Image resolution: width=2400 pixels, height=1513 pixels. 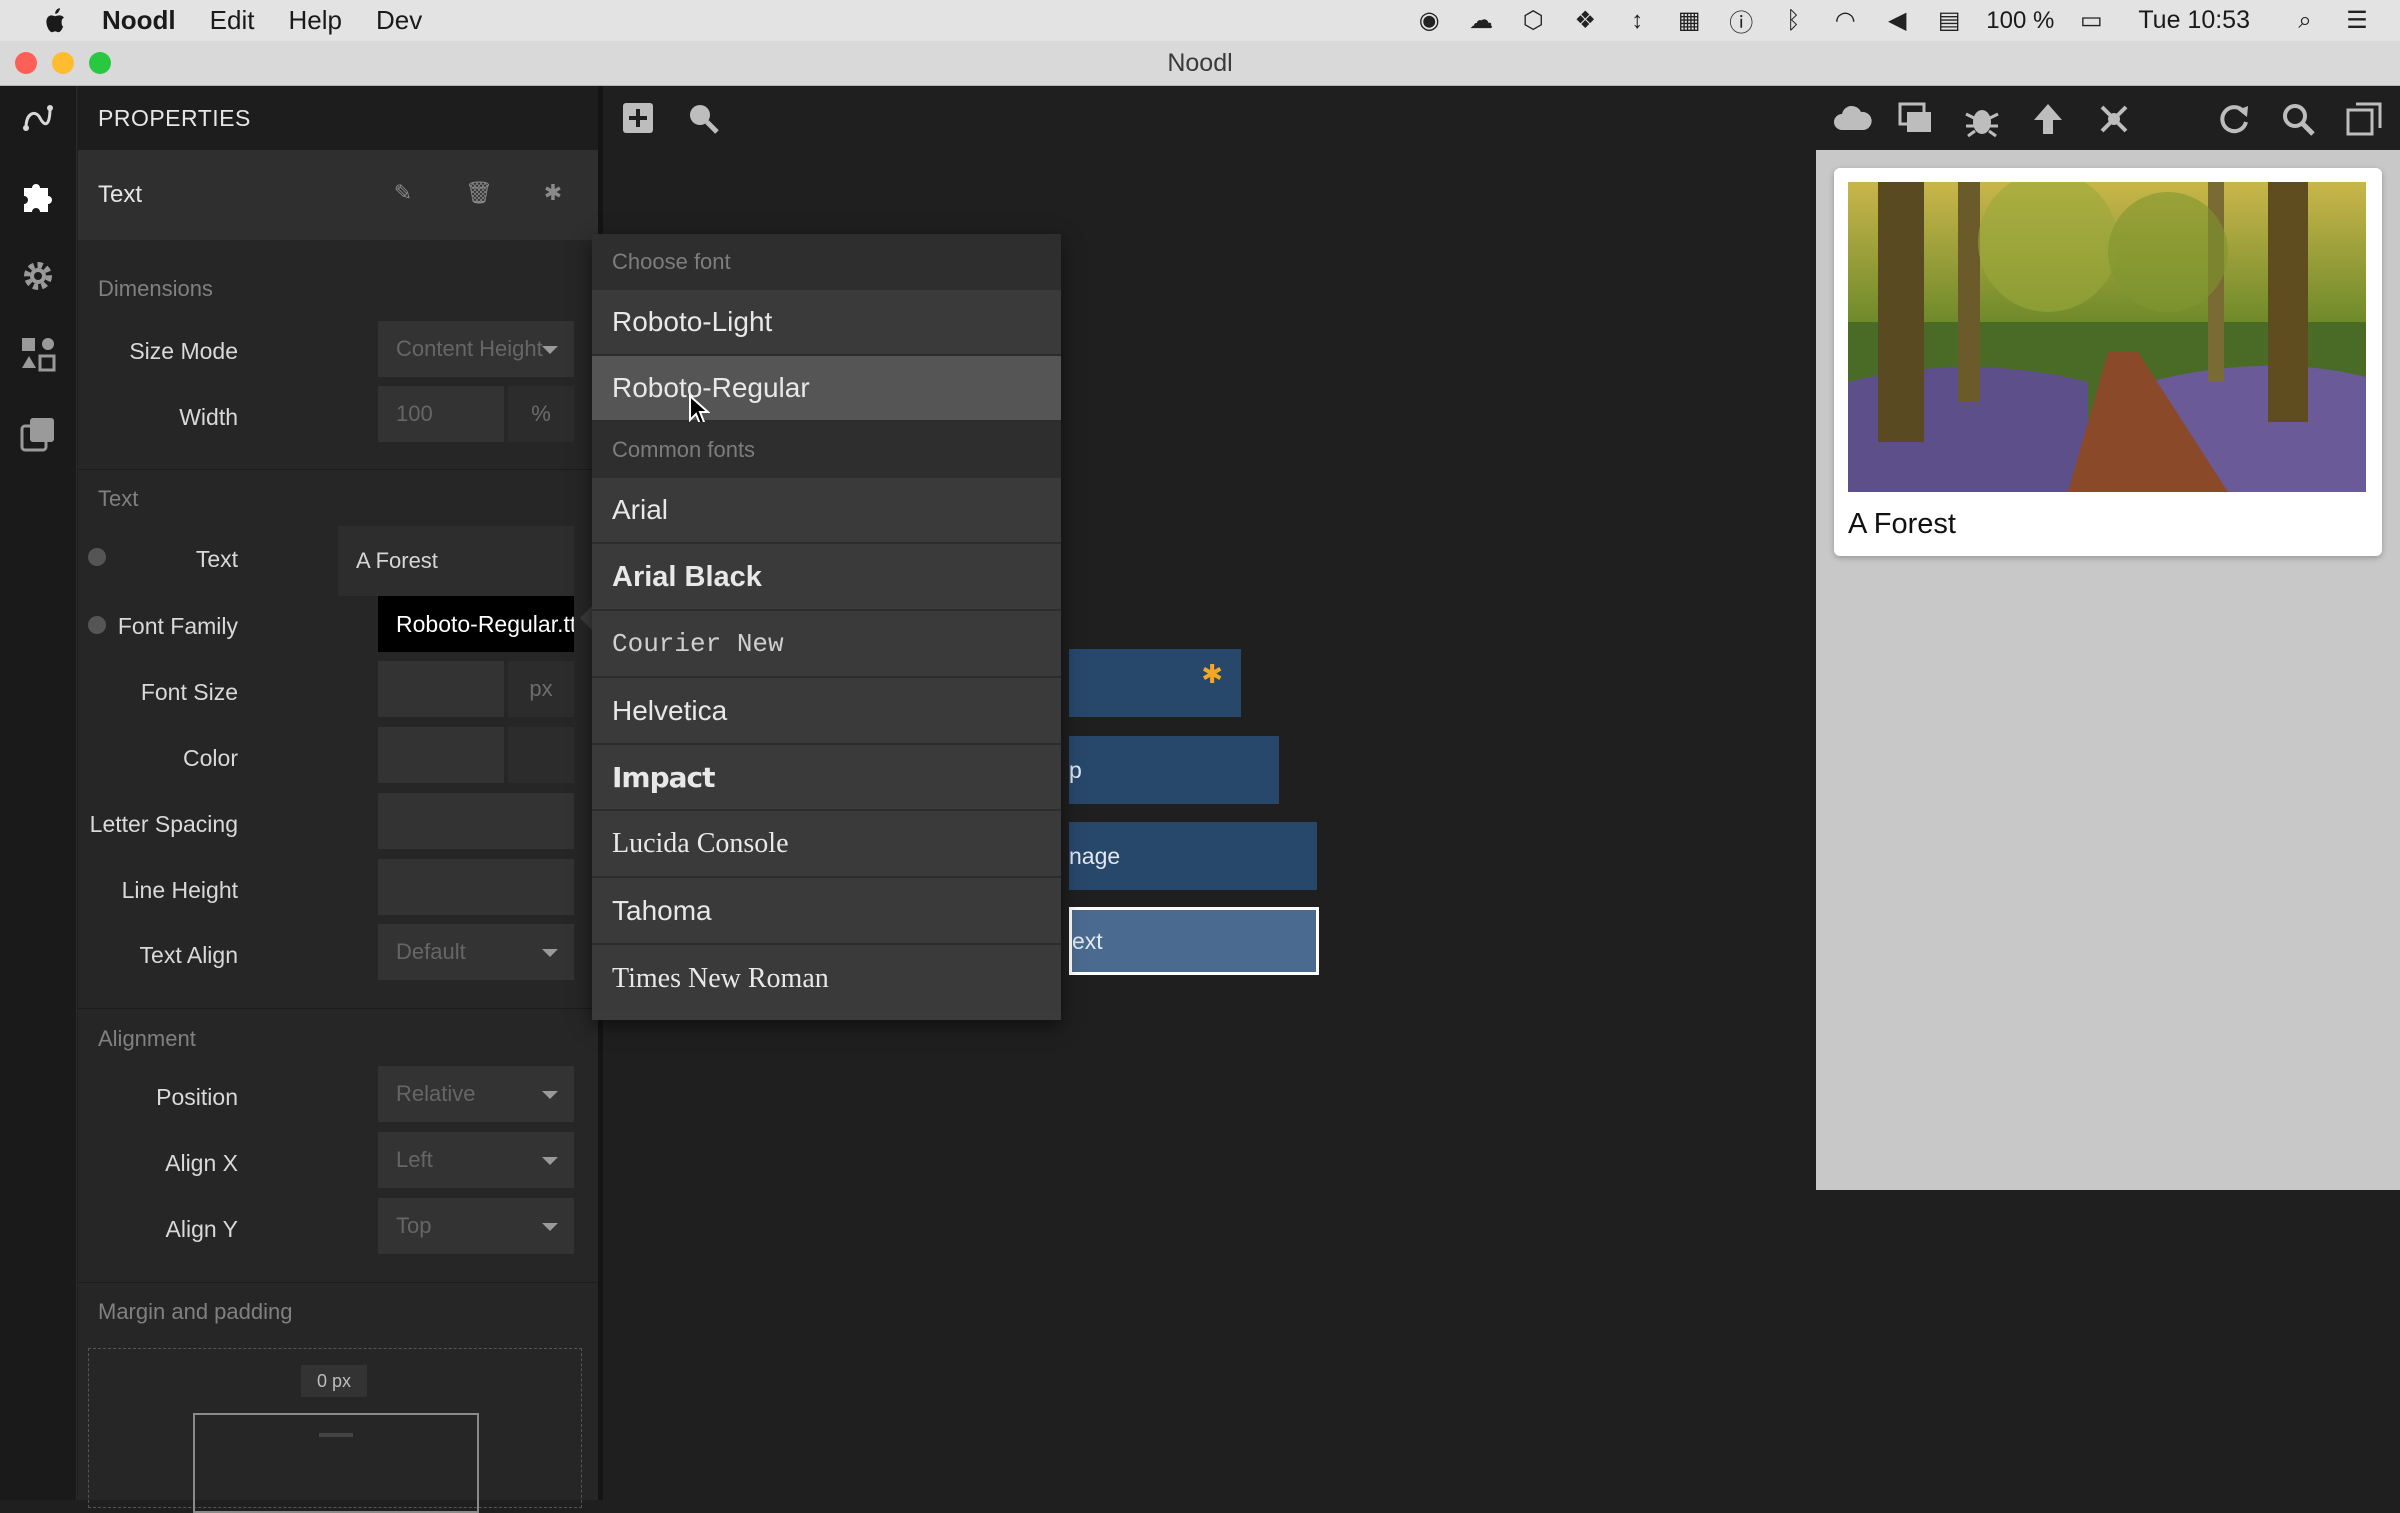 What do you see at coordinates (1949, 21) in the screenshot?
I see `flag-icon: ▤` at bounding box center [1949, 21].